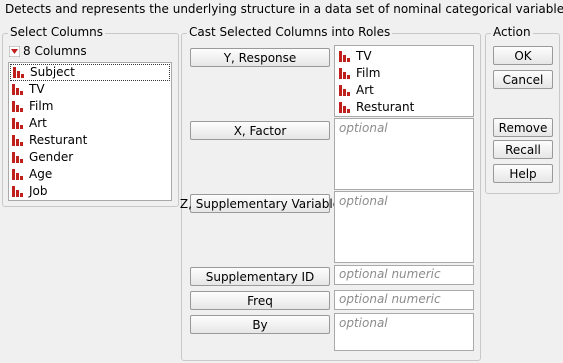  What do you see at coordinates (52, 72) in the screenshot?
I see `column-list-item-label: Subject` at bounding box center [52, 72].